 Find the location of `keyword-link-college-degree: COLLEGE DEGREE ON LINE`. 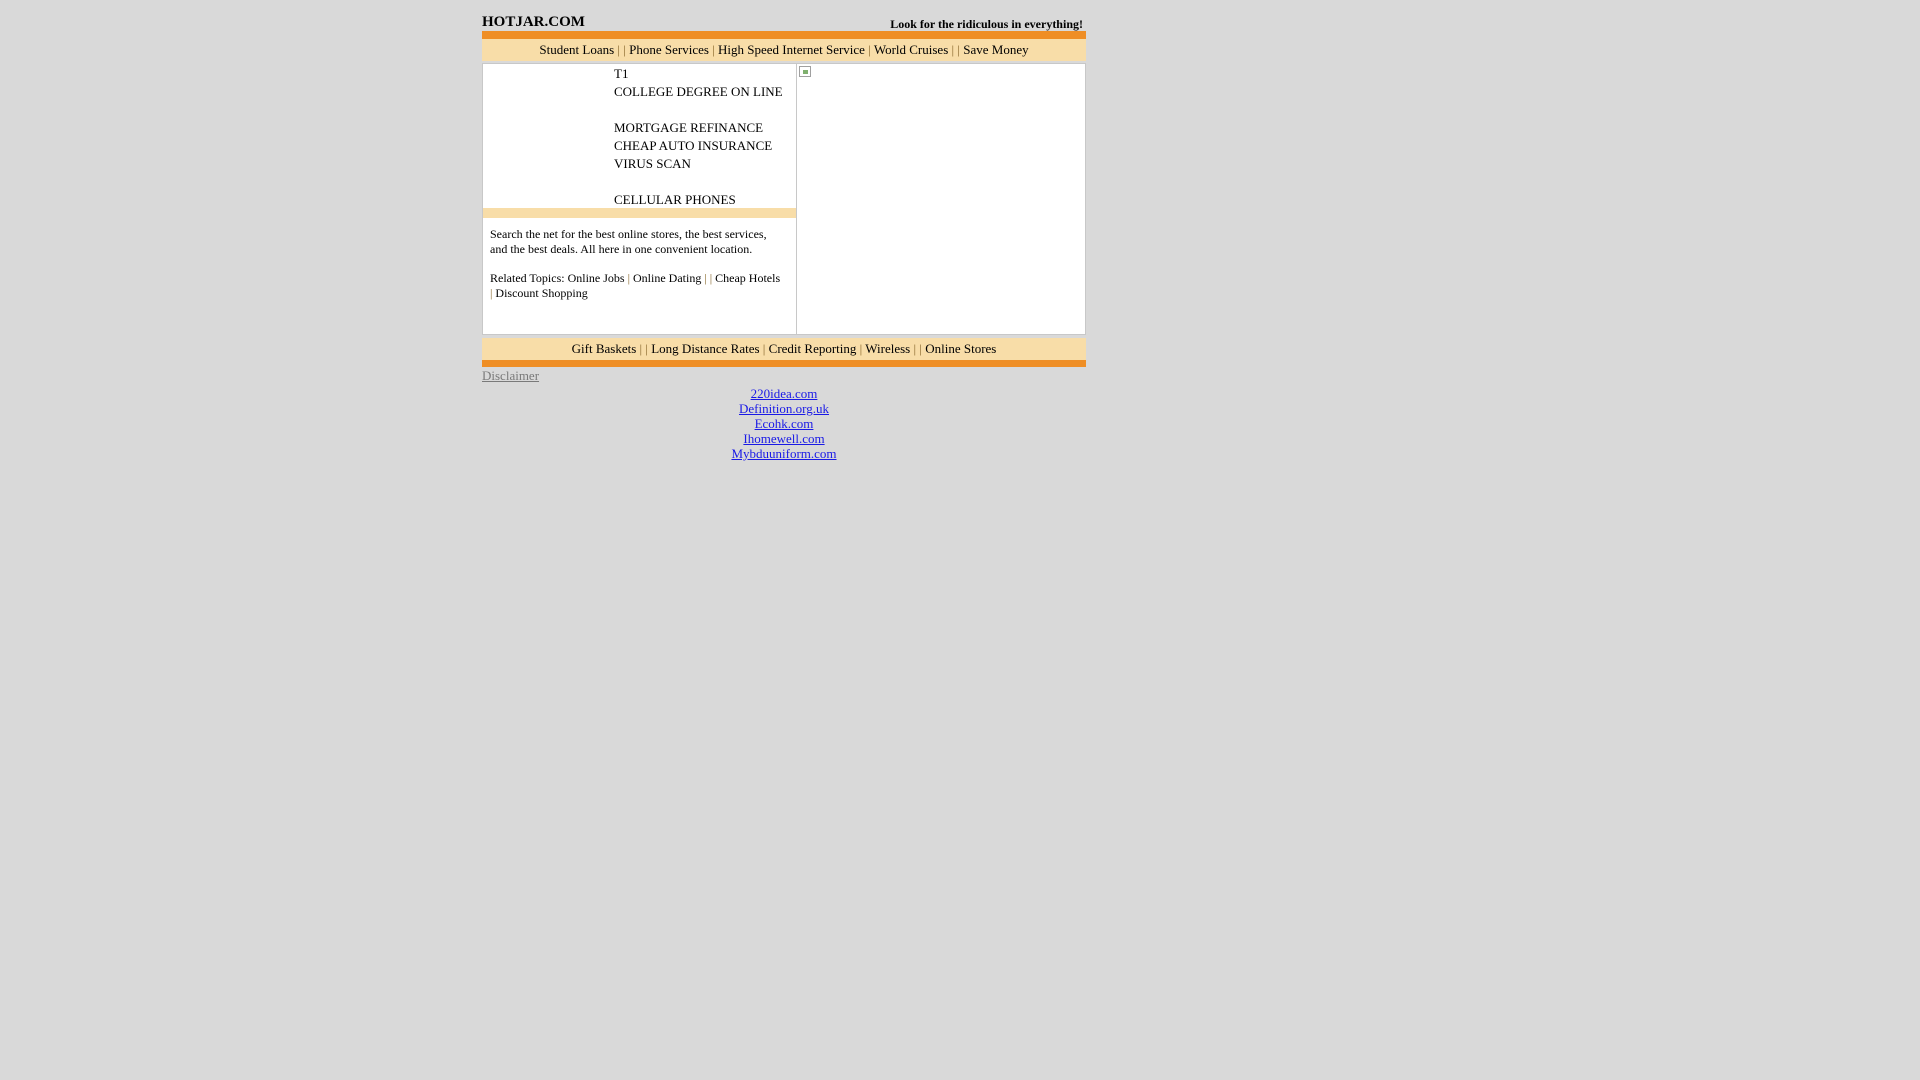

keyword-link-college-degree: COLLEGE DEGREE ON LINE is located at coordinates (698, 92).